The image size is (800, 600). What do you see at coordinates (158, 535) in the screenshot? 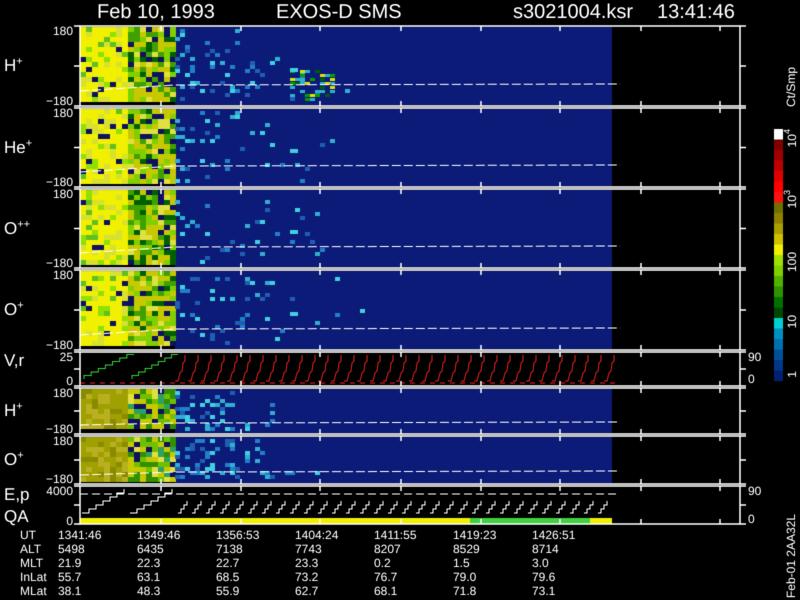
I see `table-cell: 1349:46` at bounding box center [158, 535].